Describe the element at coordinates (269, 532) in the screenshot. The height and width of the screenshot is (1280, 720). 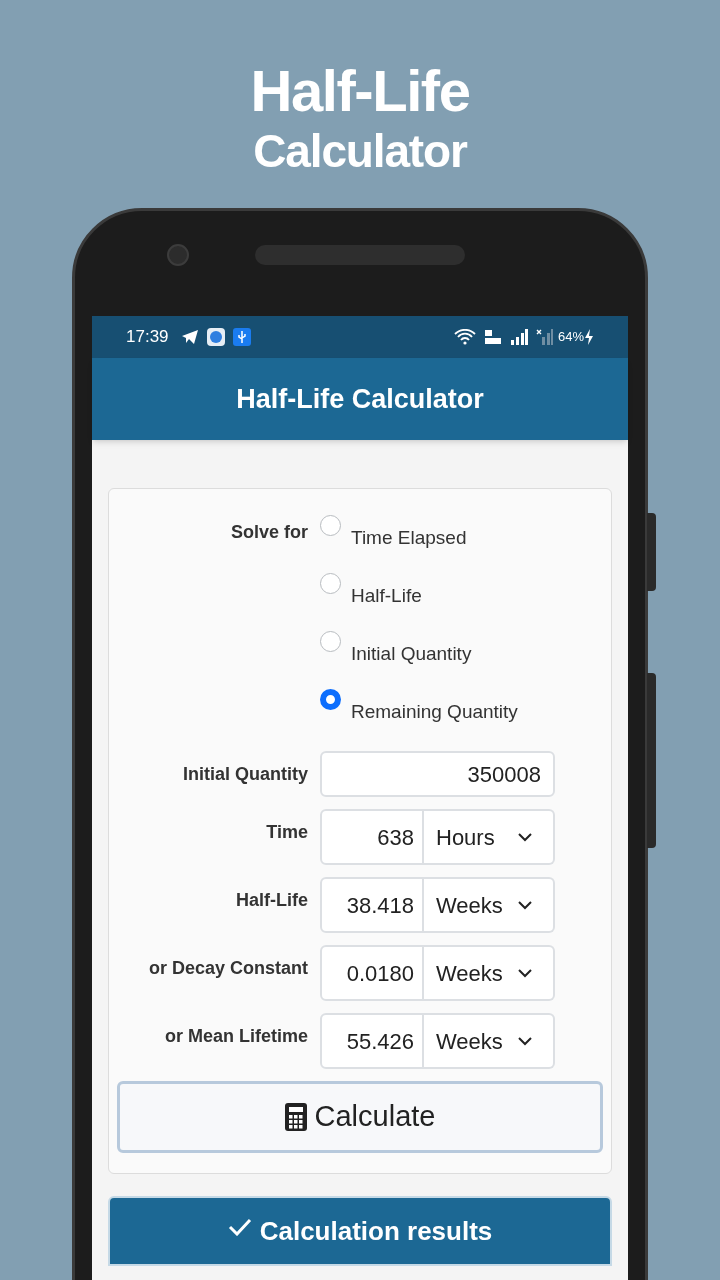
I see `solve-for-label: Solve for` at that location.